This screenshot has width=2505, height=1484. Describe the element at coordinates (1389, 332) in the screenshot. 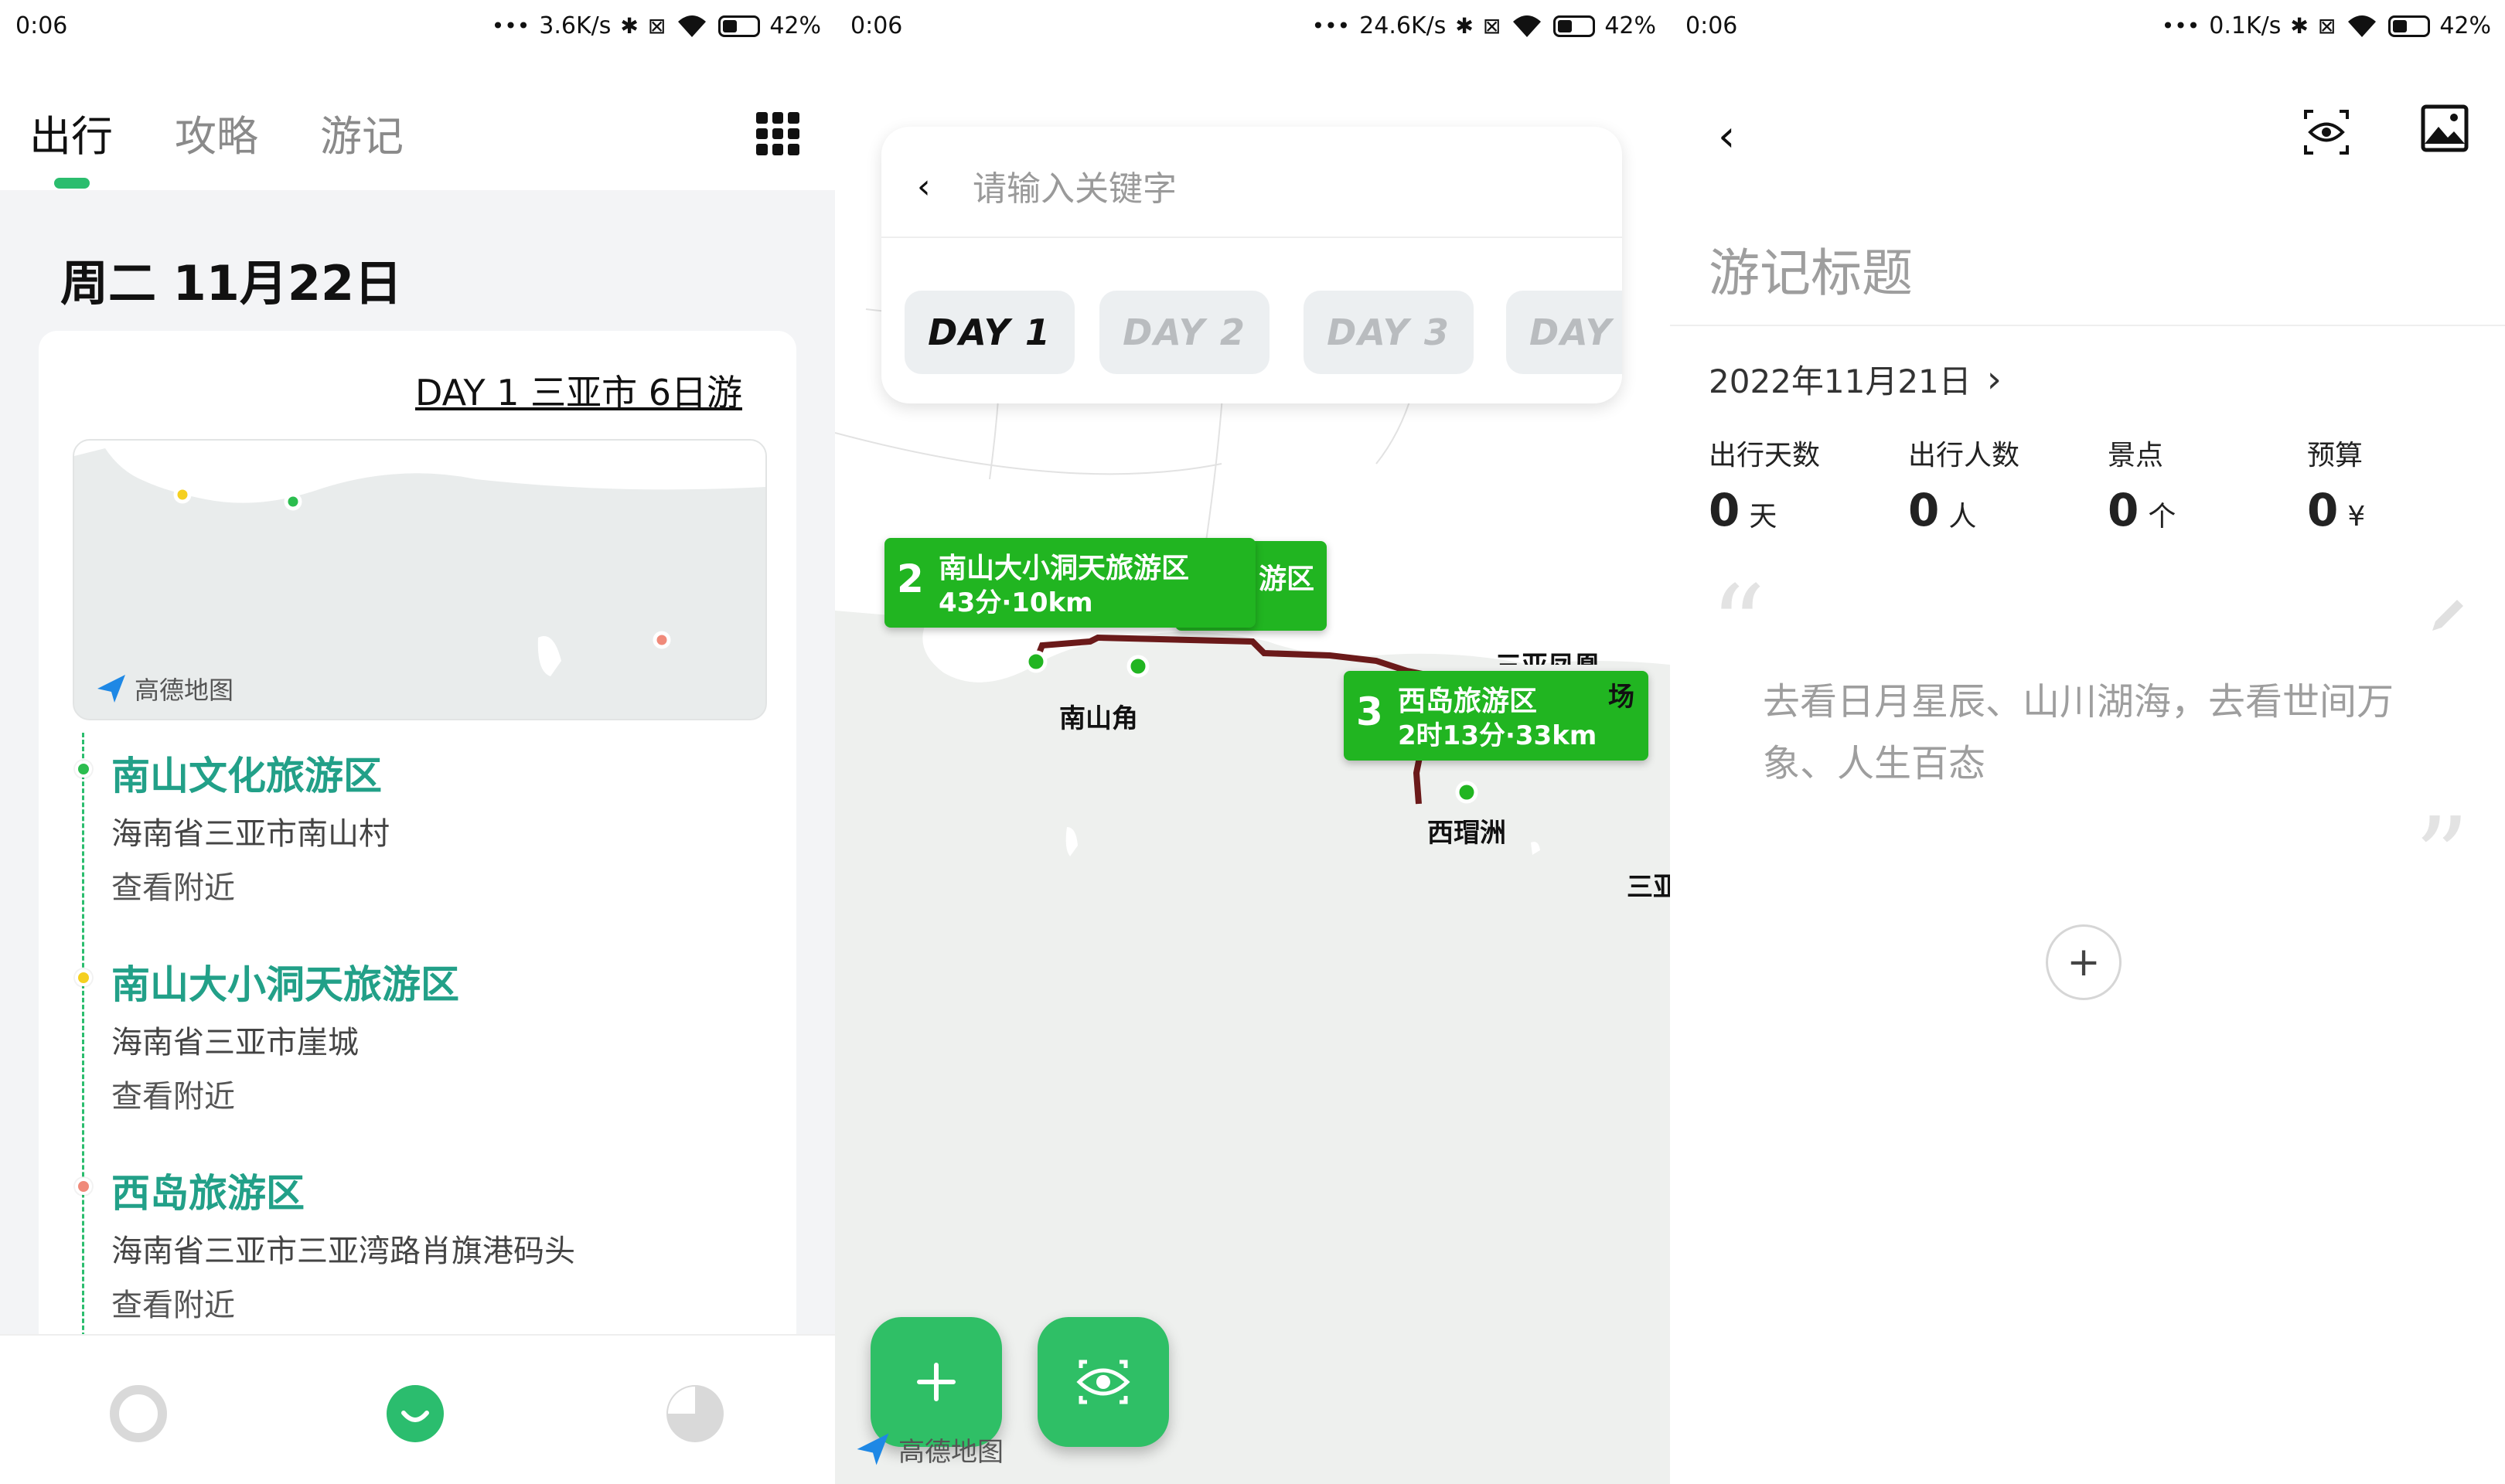

I see `day-tab-3: DAY 3` at that location.